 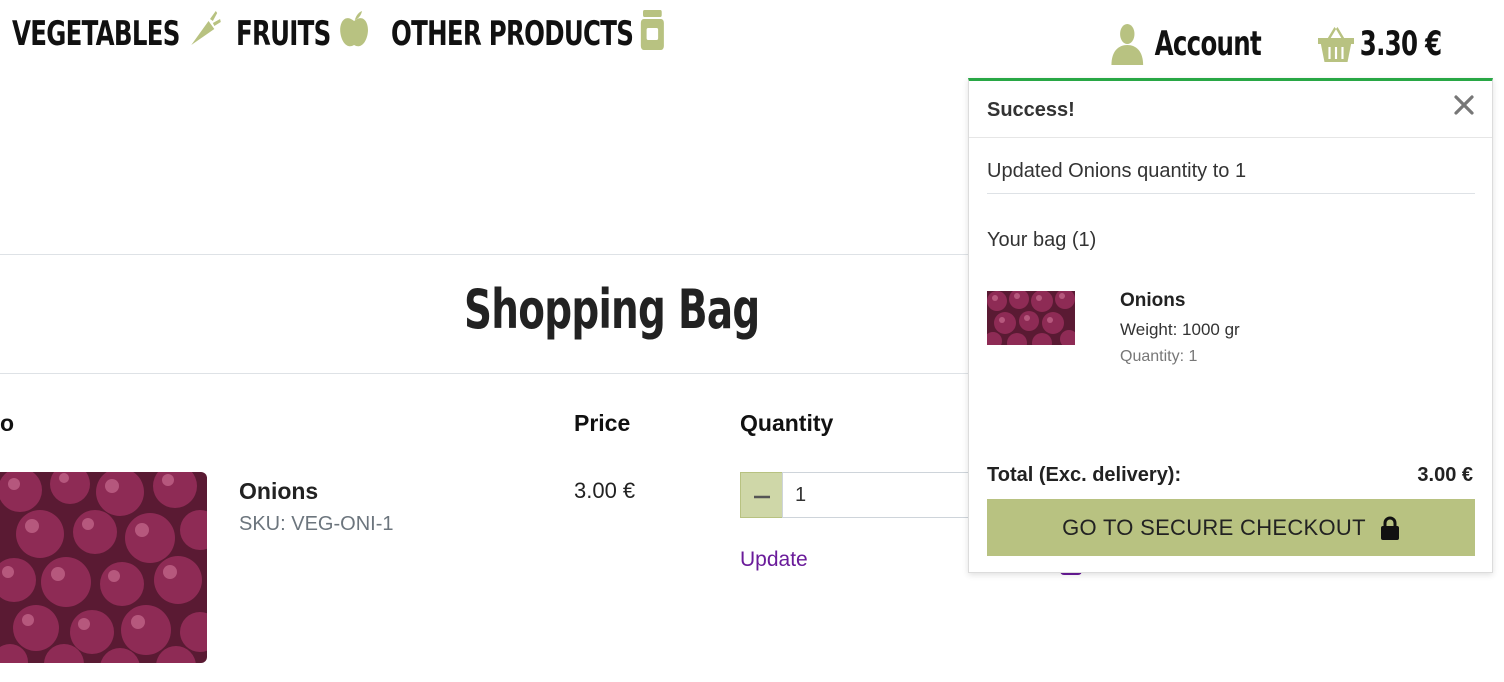 I want to click on toast-product-quantity: Quantity: 1, so click(x=1159, y=356).